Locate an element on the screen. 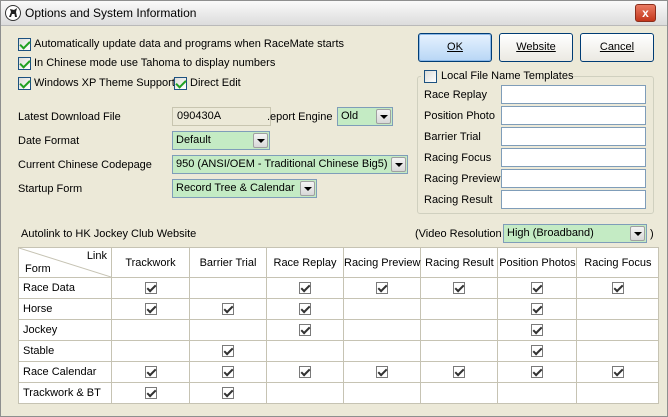 The width and height of the screenshot is (668, 417). cancel-button: Cancel is located at coordinates (617, 47).